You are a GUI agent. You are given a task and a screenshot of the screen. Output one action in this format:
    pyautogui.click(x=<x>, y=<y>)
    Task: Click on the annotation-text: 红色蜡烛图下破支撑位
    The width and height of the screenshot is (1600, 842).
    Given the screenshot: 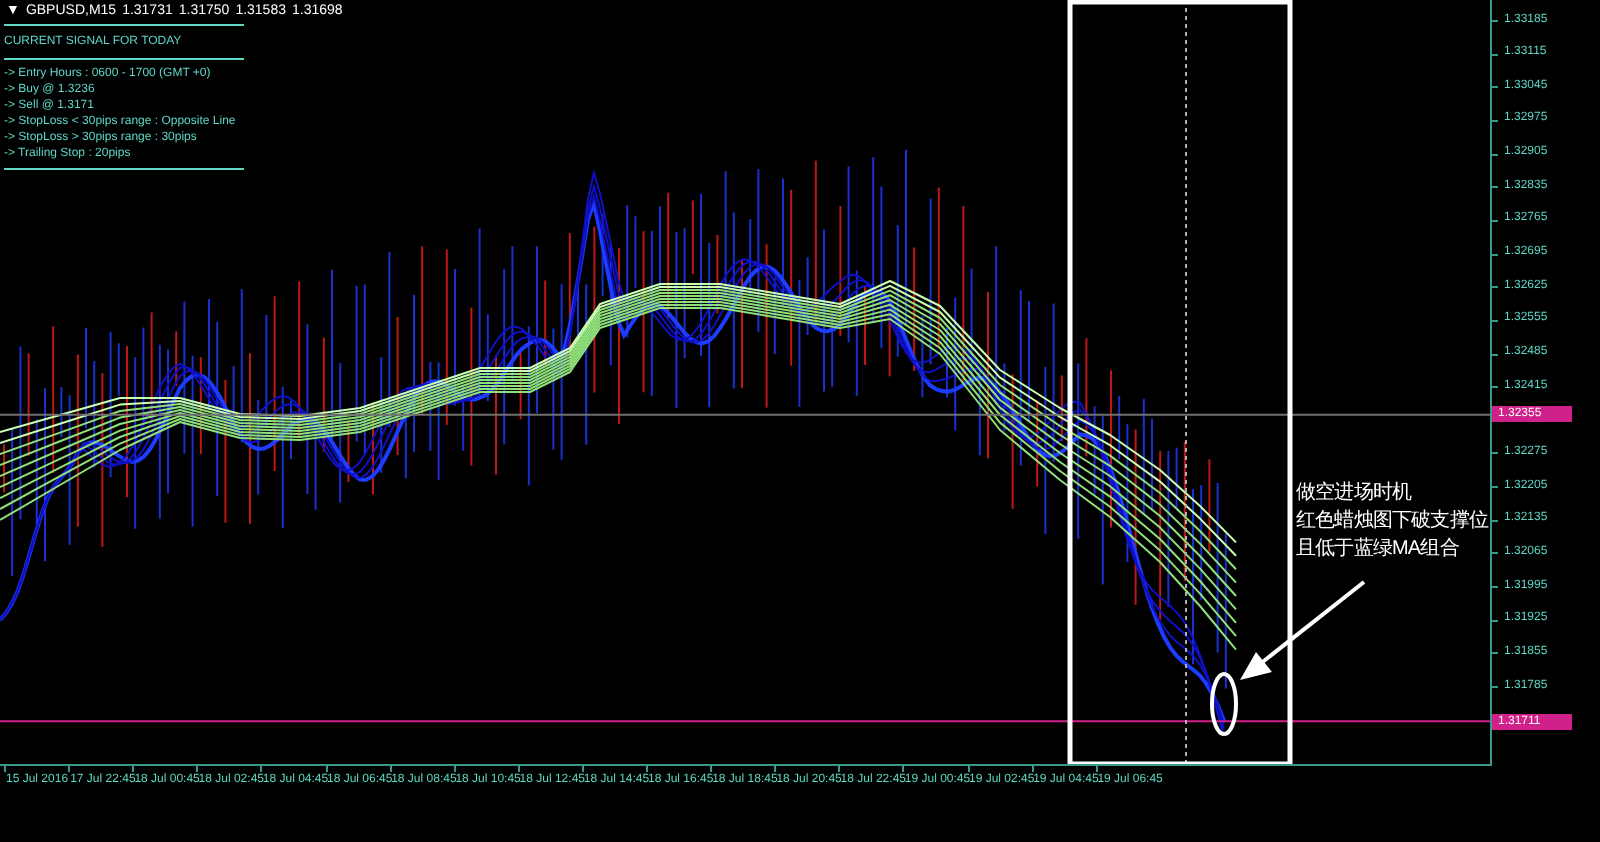 What is the action you would take?
    pyautogui.click(x=1392, y=522)
    